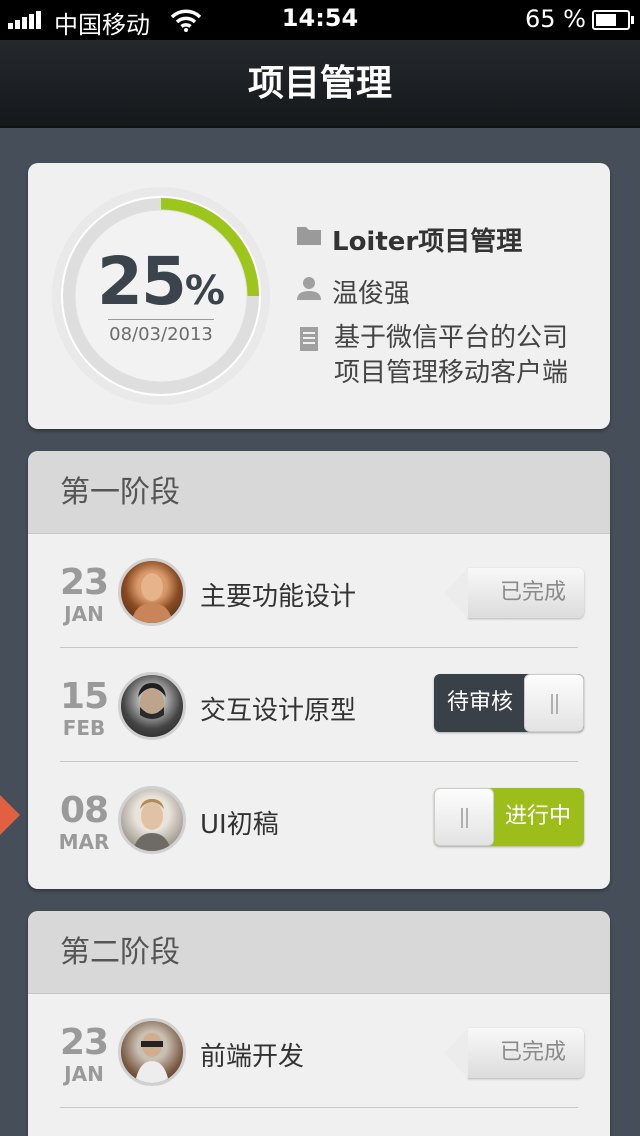 The height and width of the screenshot is (1136, 640). I want to click on status-label: 进行中, so click(537, 816).